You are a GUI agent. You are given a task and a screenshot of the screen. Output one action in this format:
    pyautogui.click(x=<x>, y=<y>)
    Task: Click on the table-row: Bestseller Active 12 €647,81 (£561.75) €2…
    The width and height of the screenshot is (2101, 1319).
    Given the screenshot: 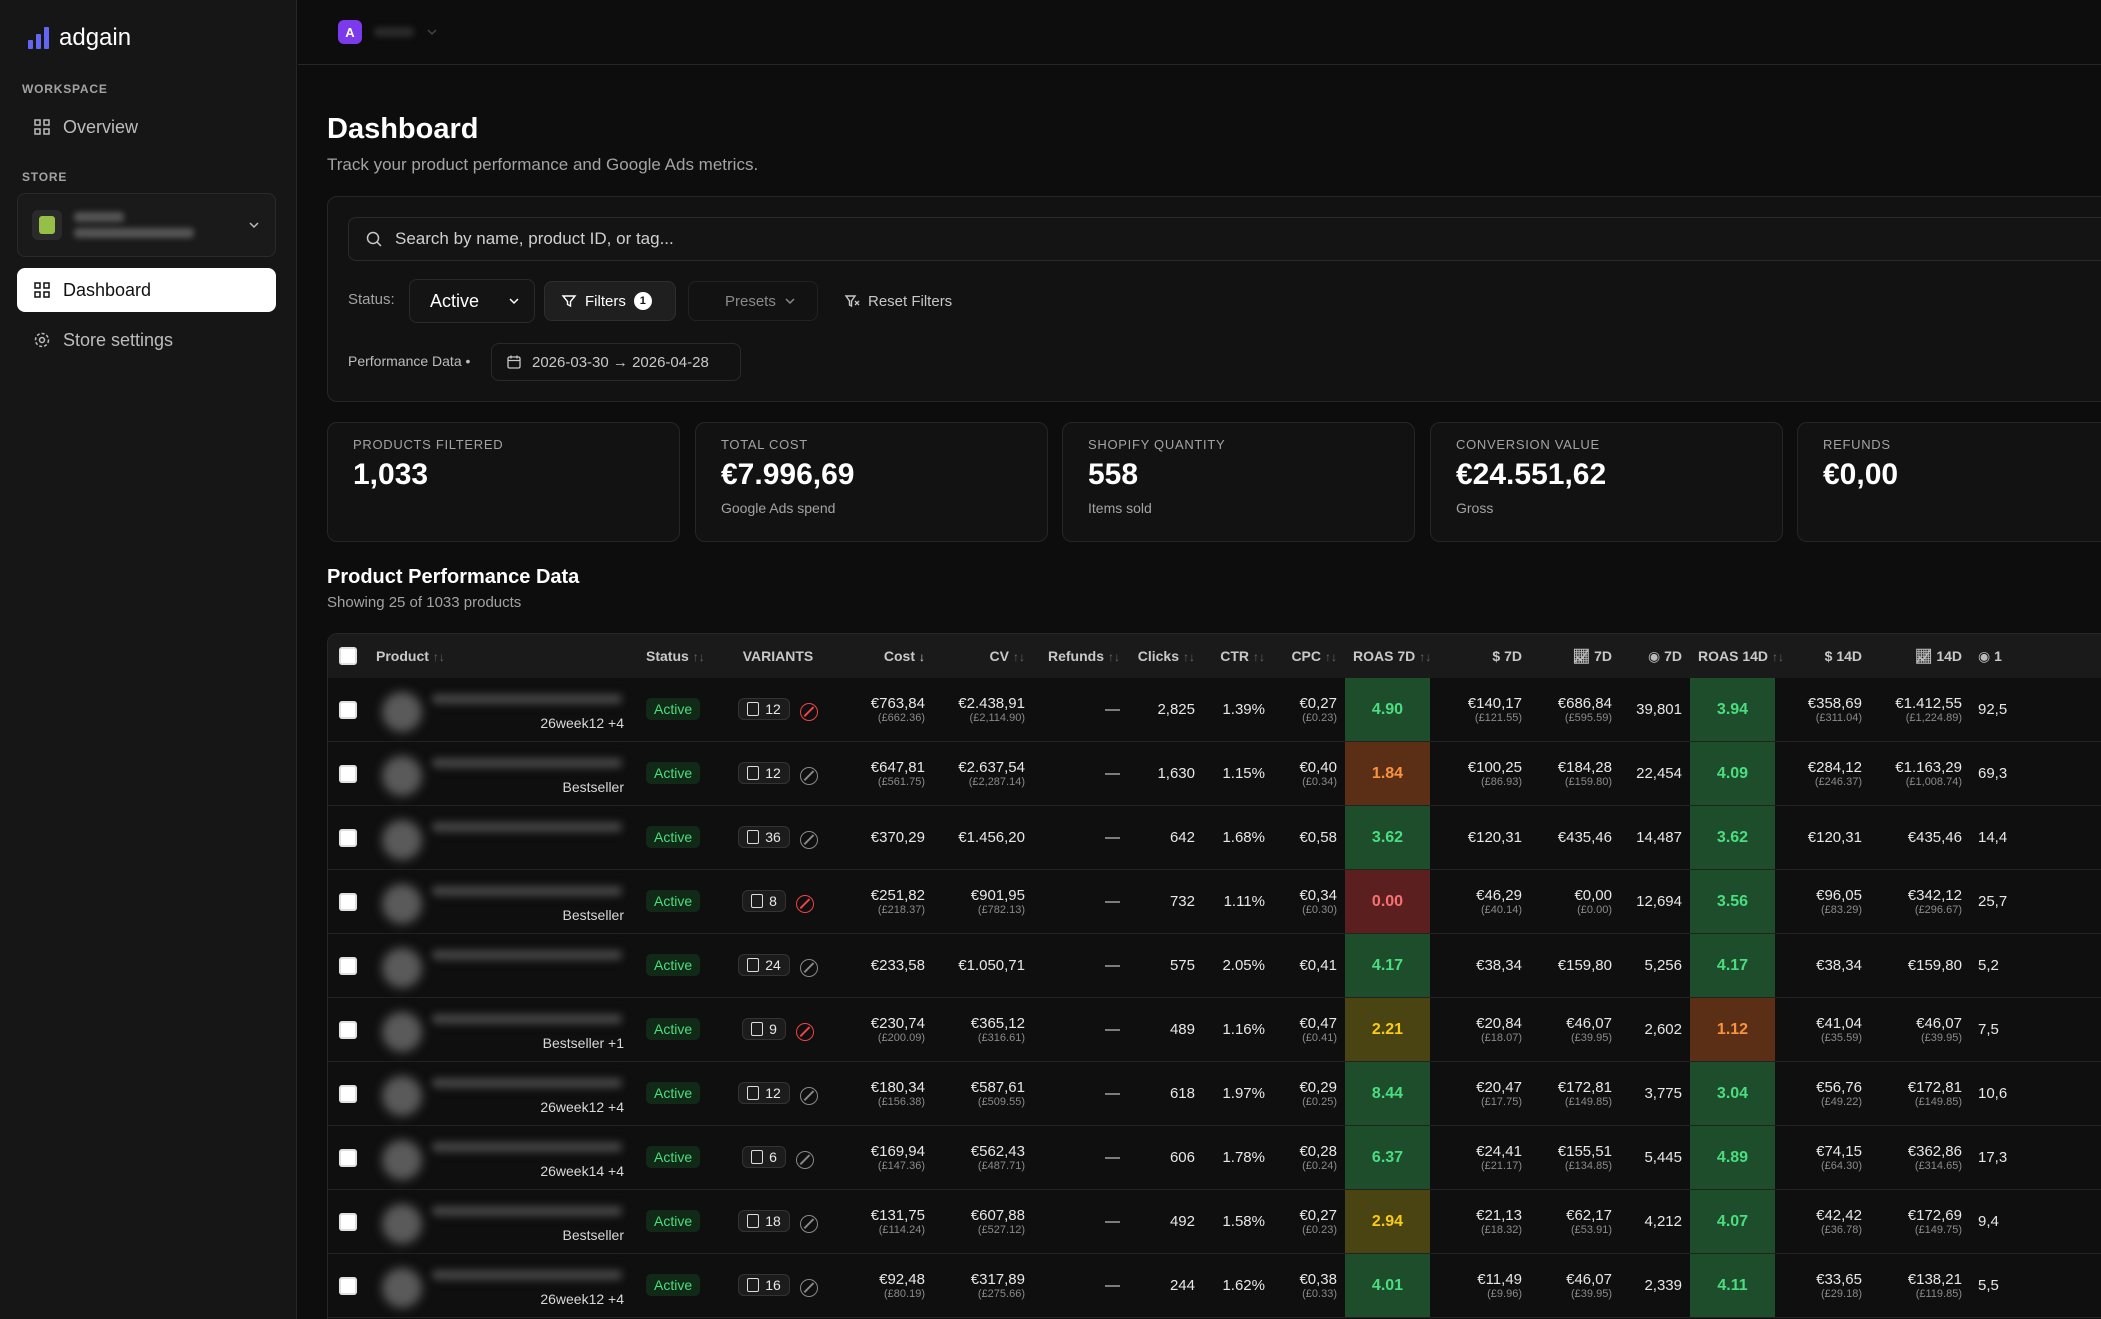 What is the action you would take?
    pyautogui.click(x=1214, y=773)
    